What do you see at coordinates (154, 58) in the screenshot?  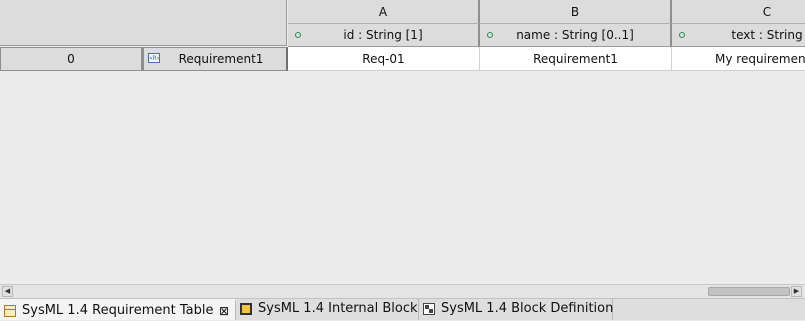 I see `requirement-icon: «R»` at bounding box center [154, 58].